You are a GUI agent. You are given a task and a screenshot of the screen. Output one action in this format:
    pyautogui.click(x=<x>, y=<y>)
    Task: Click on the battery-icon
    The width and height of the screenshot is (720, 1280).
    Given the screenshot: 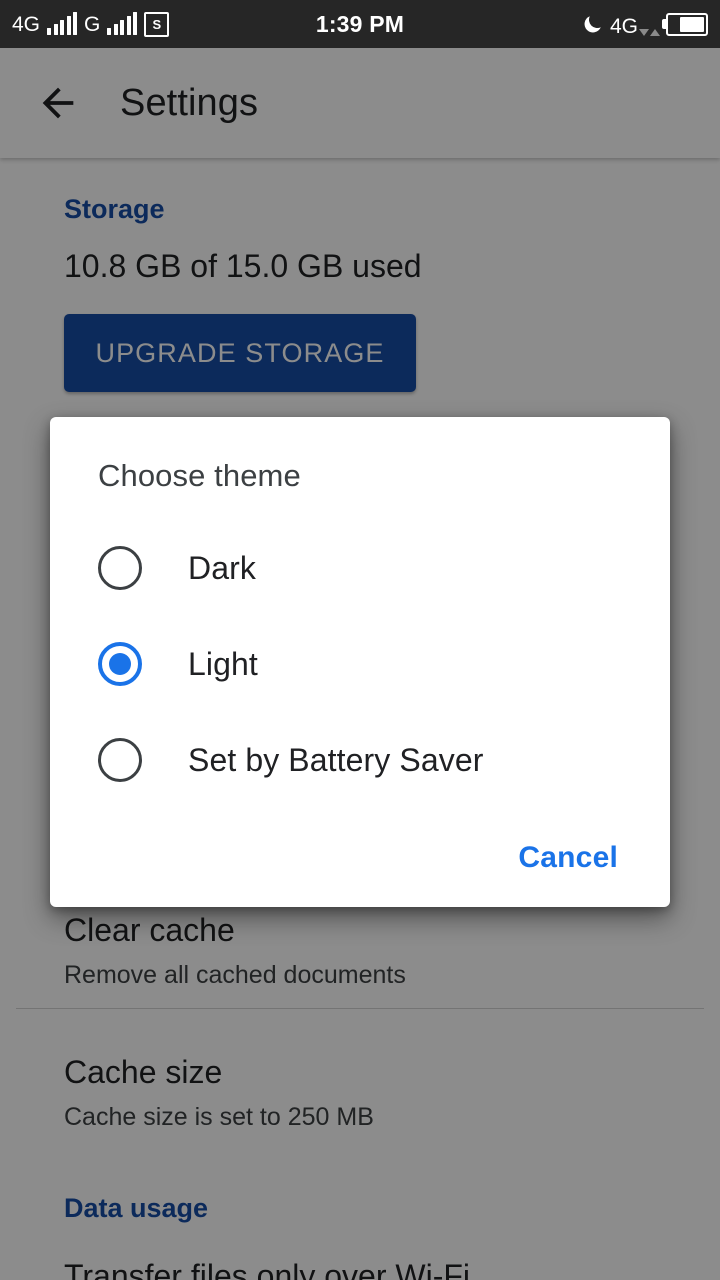 What is the action you would take?
    pyautogui.click(x=687, y=24)
    